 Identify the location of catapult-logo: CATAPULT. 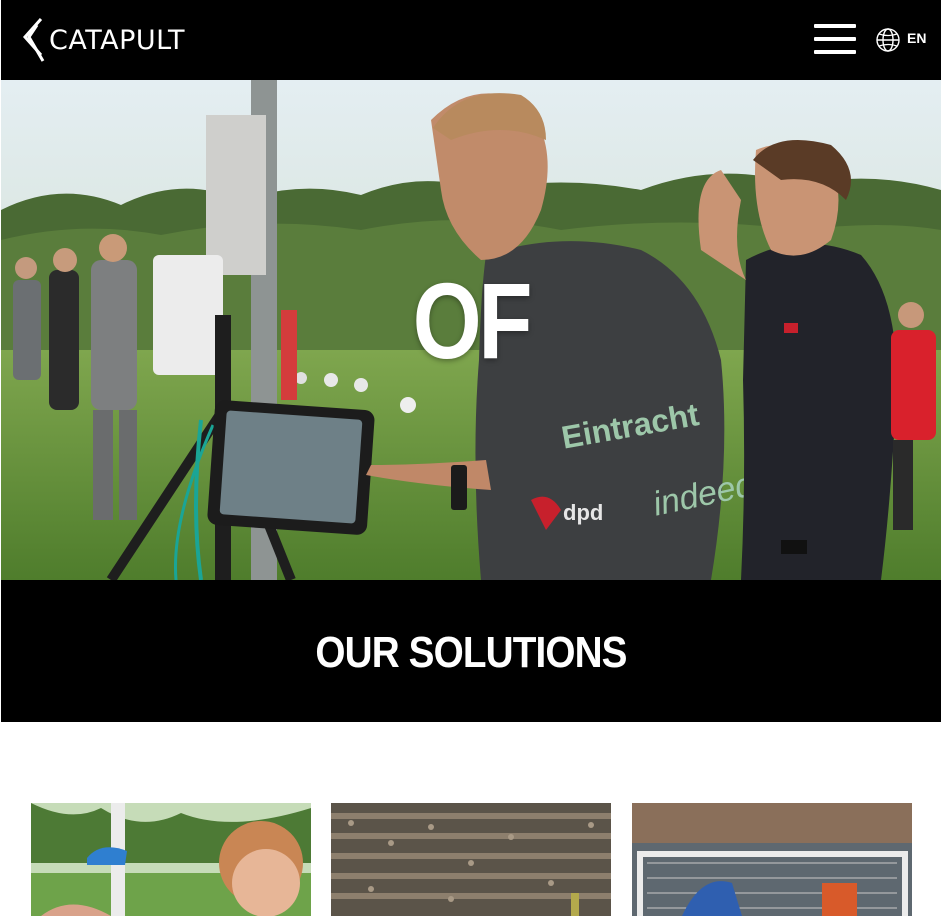
(103, 40).